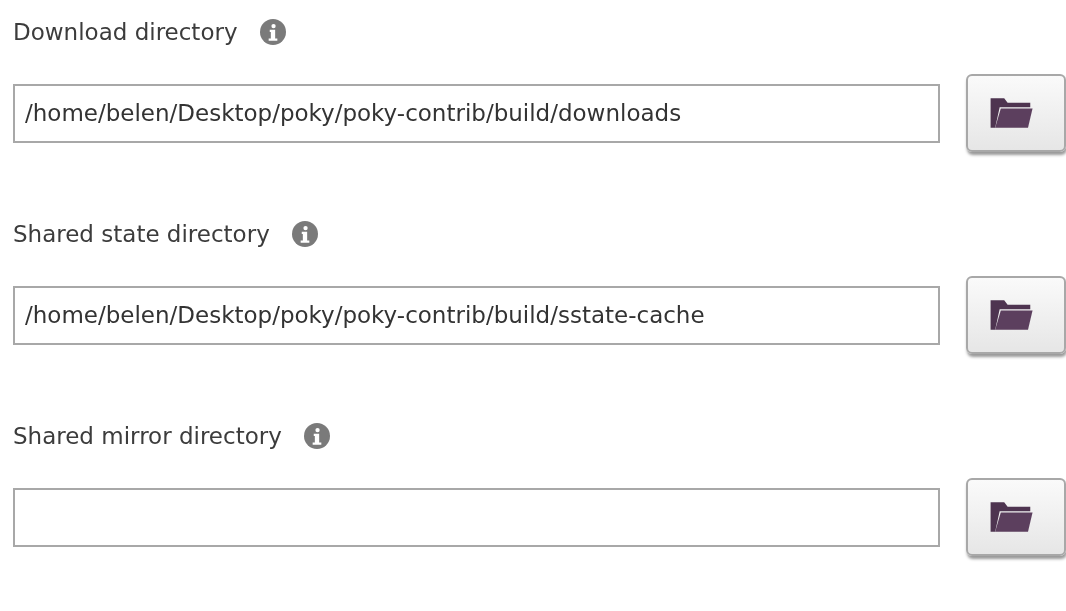  What do you see at coordinates (476, 113) in the screenshot?
I see `directory-field: /home/belen/Desktop/poky/poky-contrib/build/downloads` at bounding box center [476, 113].